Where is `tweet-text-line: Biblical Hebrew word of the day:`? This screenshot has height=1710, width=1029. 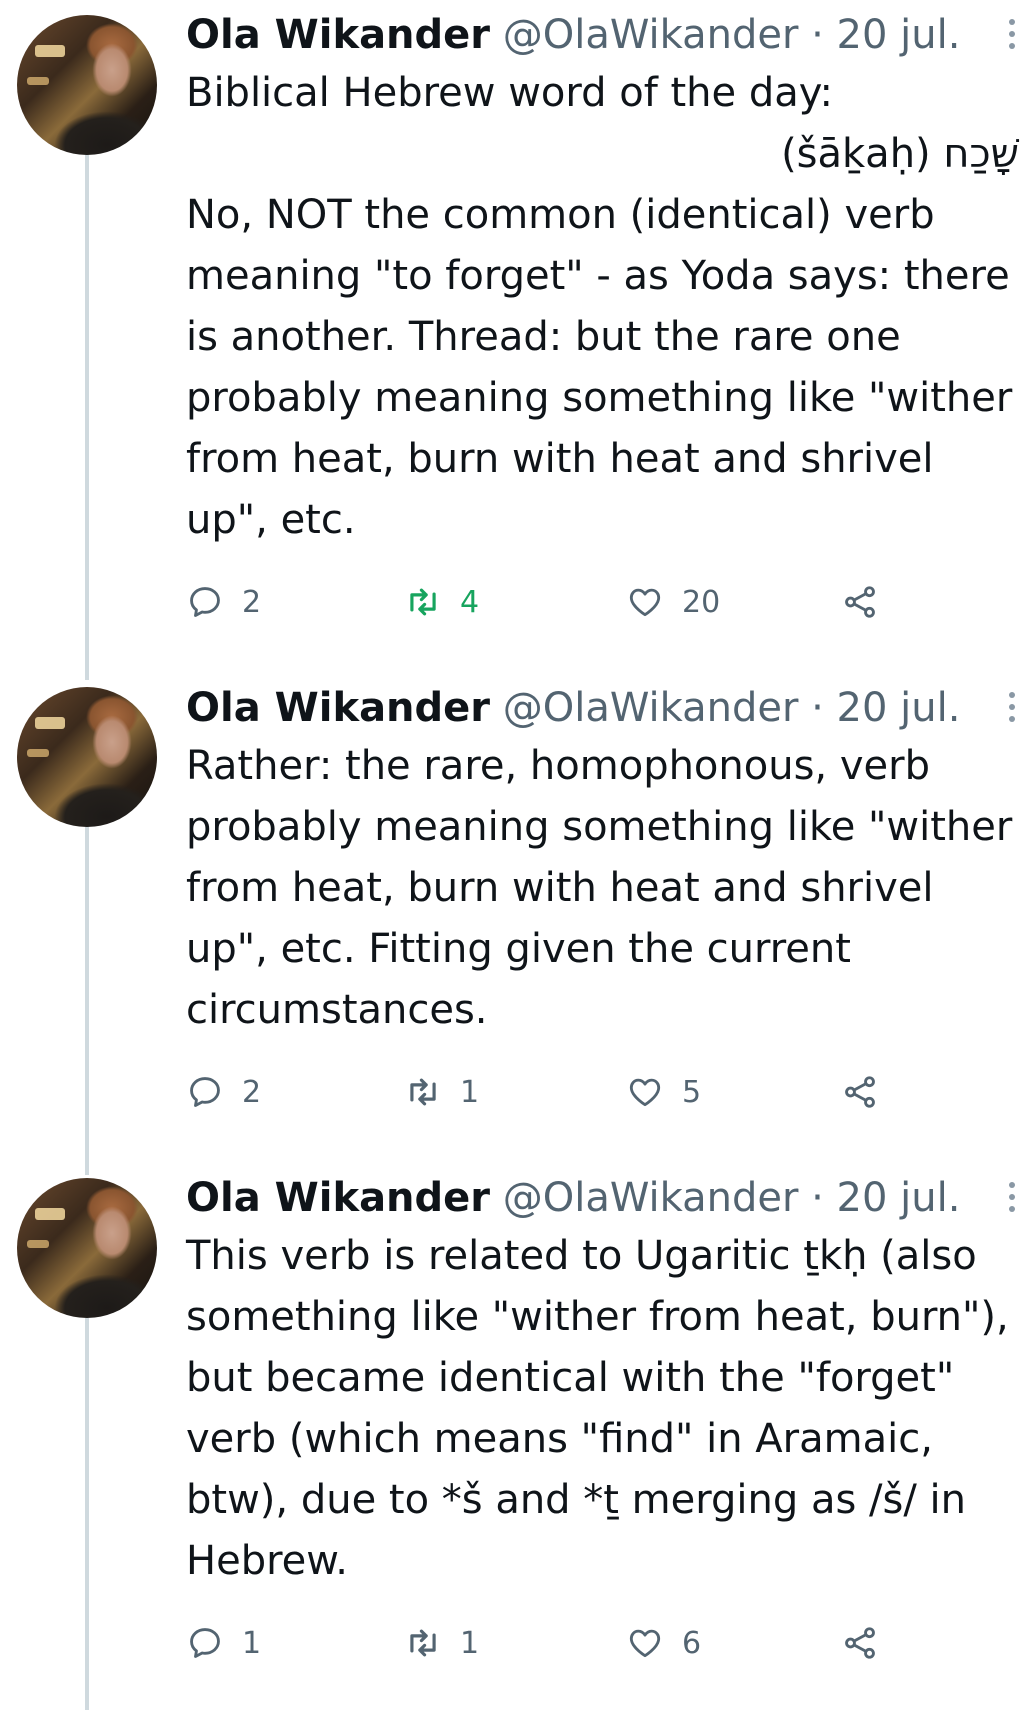
tweet-text-line: Biblical Hebrew word of the day: is located at coordinates (509, 93).